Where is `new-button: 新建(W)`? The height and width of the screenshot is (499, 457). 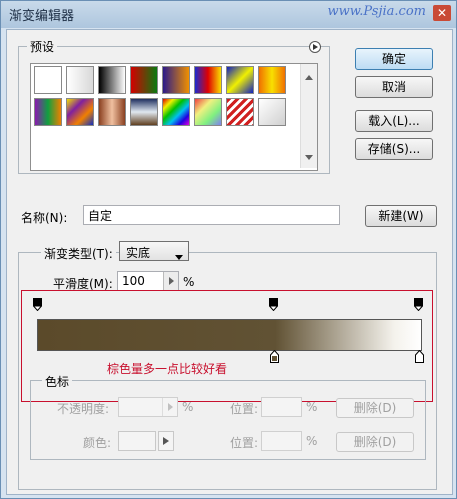
new-button: 新建(W) is located at coordinates (401, 216).